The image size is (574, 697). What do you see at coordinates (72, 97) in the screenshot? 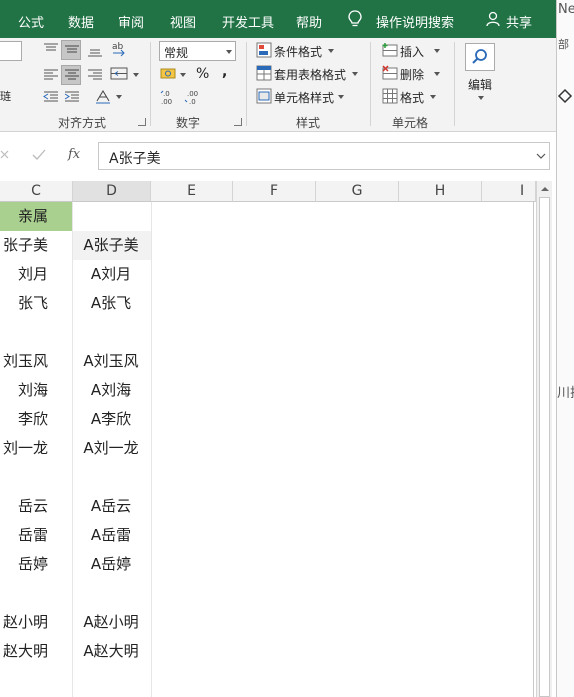
I see `increase-indent-icon` at bounding box center [72, 97].